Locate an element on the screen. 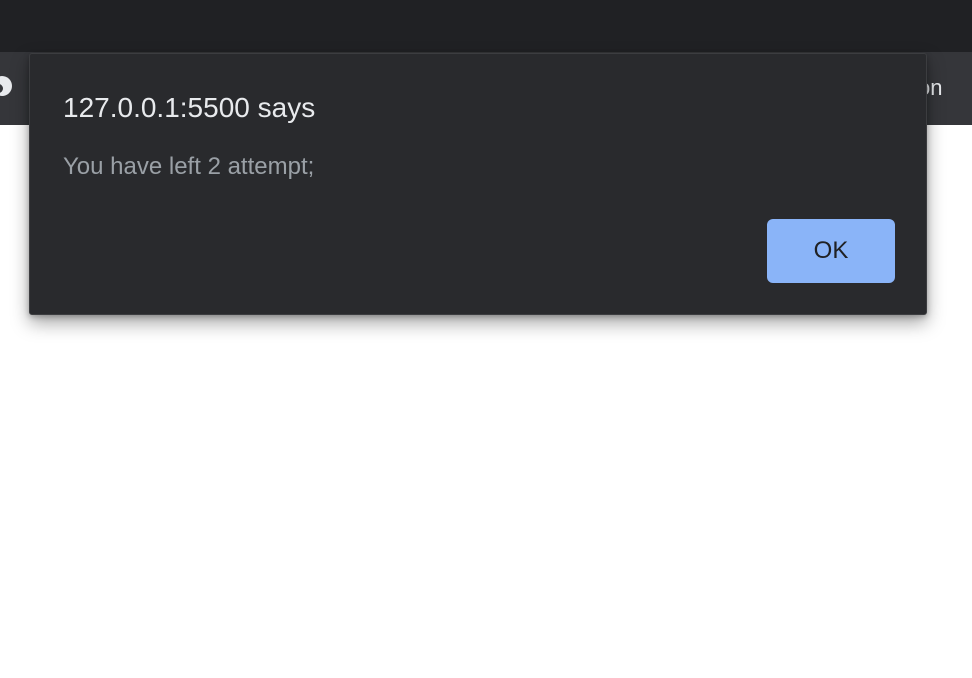 The width and height of the screenshot is (972, 678). ok-button: OK is located at coordinates (831, 251).